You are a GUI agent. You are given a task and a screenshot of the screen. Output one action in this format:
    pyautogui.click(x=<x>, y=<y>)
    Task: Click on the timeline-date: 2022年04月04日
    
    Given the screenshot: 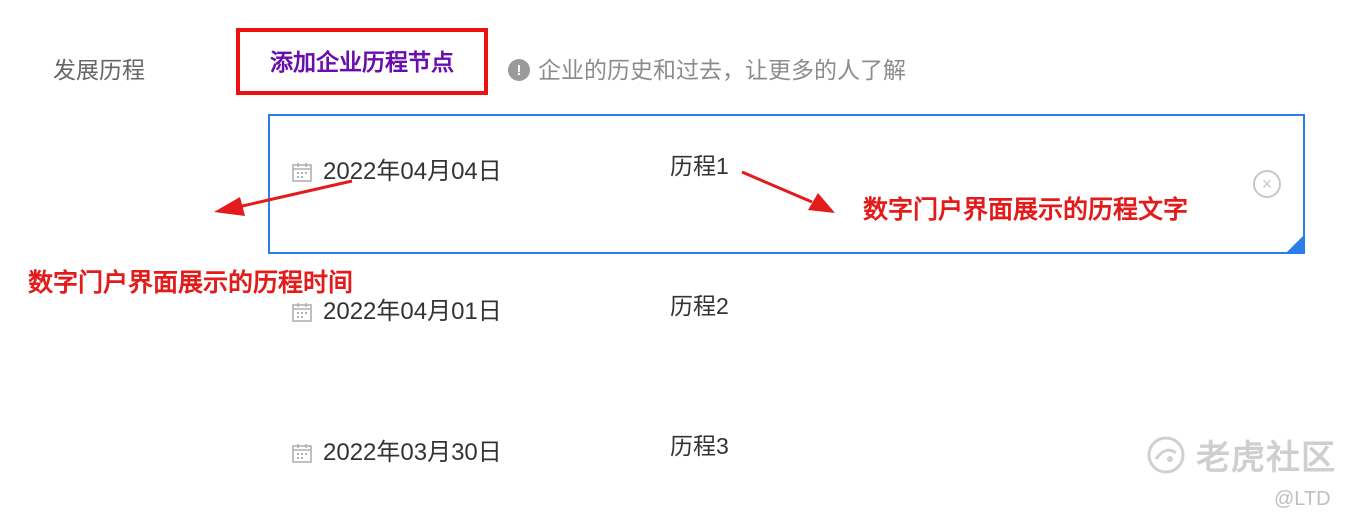 What is the action you would take?
    pyautogui.click(x=412, y=171)
    